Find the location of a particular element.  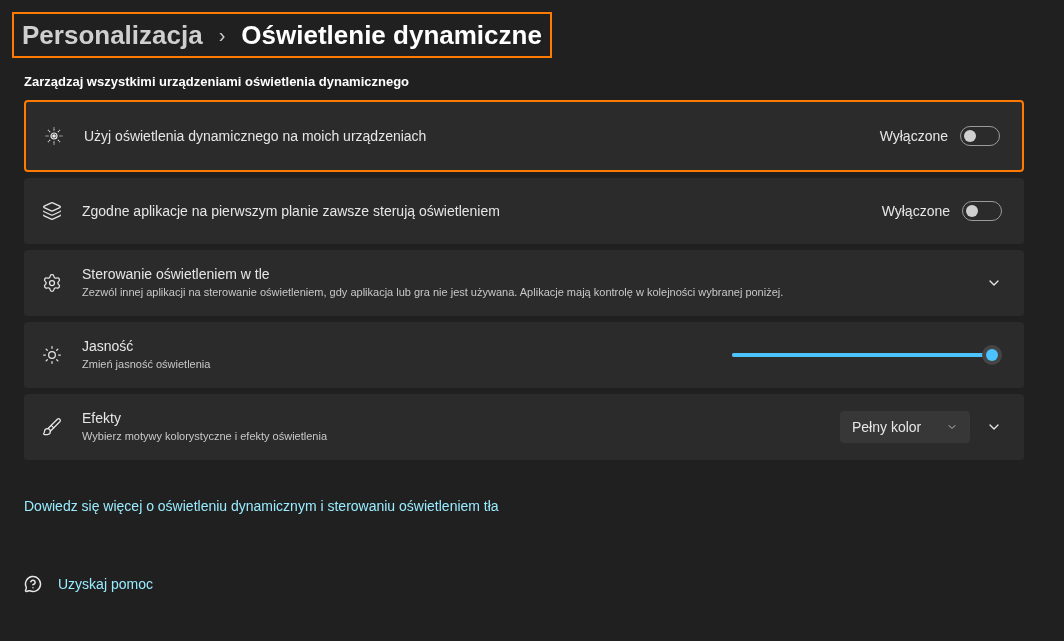

row-description: Wybierz motywy kolorystyczne i efekty oświetlenia is located at coordinates (205, 437).